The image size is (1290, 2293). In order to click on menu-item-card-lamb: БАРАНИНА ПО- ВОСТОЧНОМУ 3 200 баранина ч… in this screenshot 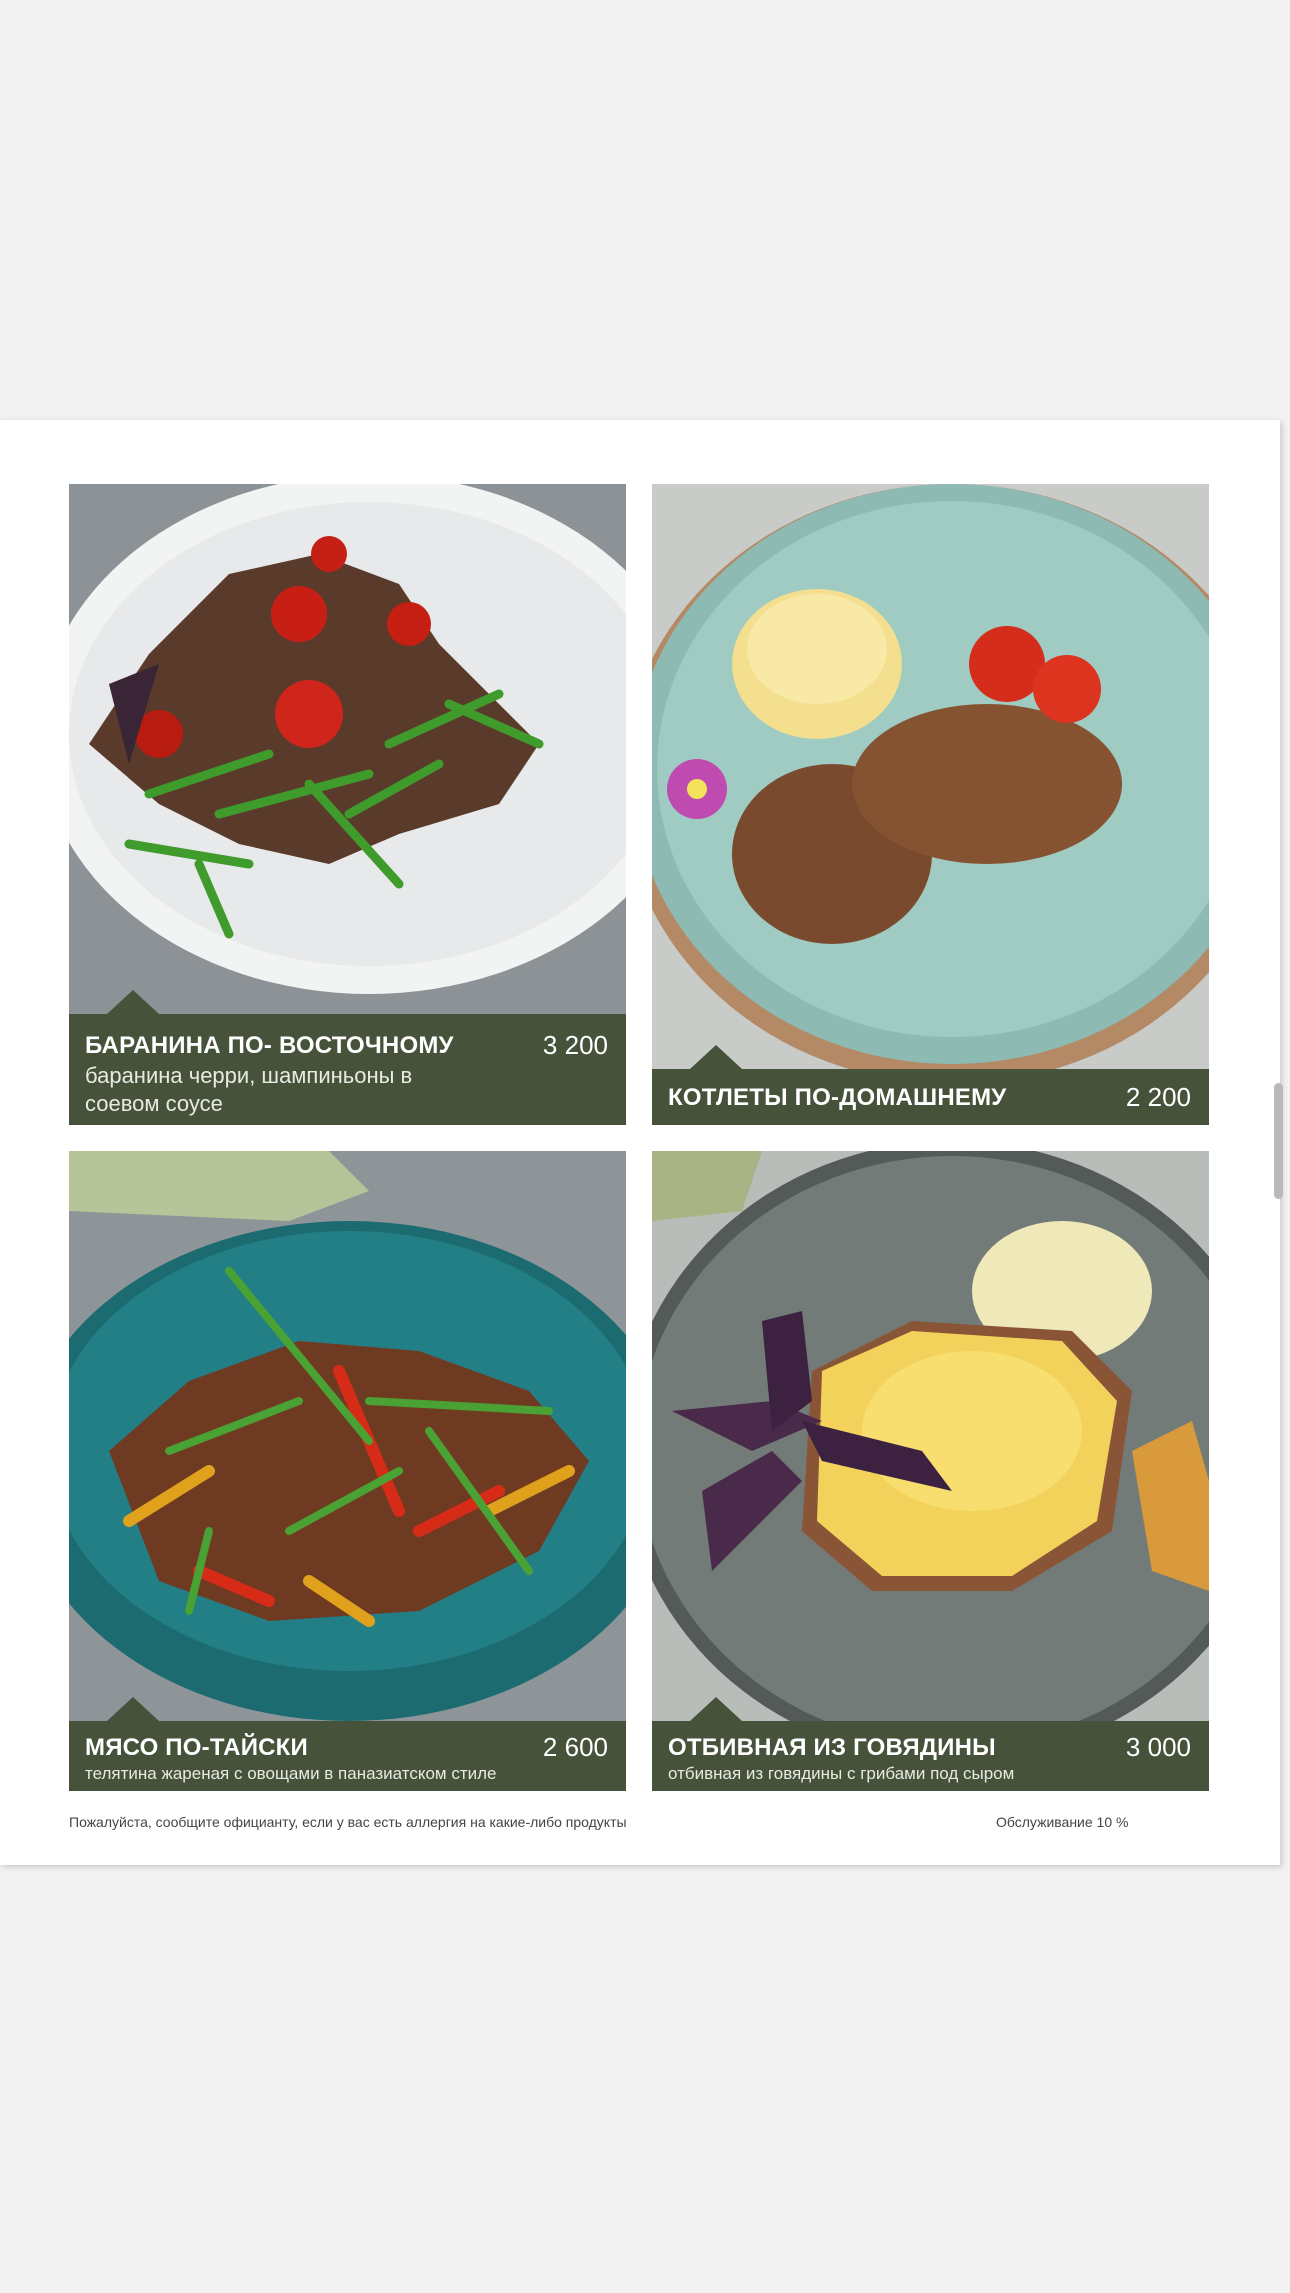, I will do `click(347, 804)`.